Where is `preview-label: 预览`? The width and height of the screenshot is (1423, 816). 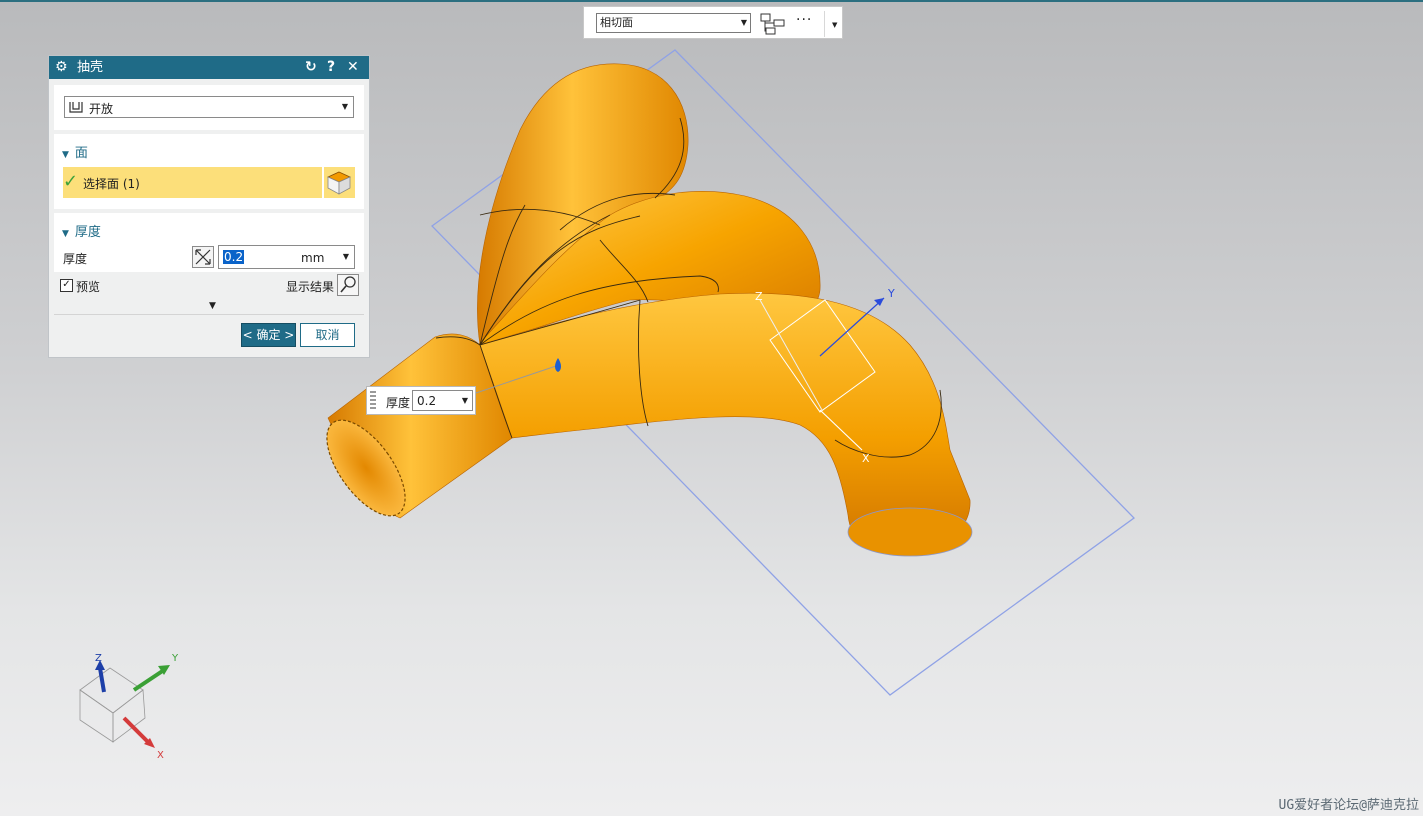
preview-label: 预览 is located at coordinates (88, 287).